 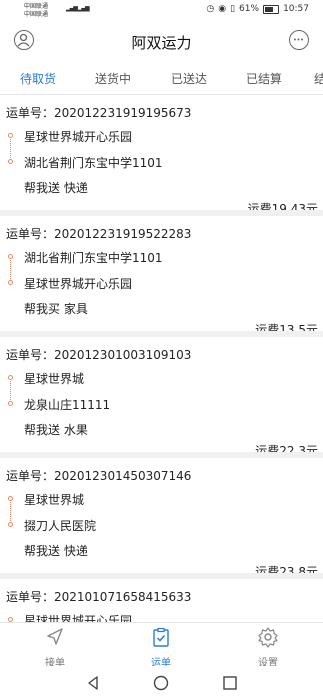 What do you see at coordinates (233, 9) in the screenshot?
I see `vibrate-icon: ▯` at bounding box center [233, 9].